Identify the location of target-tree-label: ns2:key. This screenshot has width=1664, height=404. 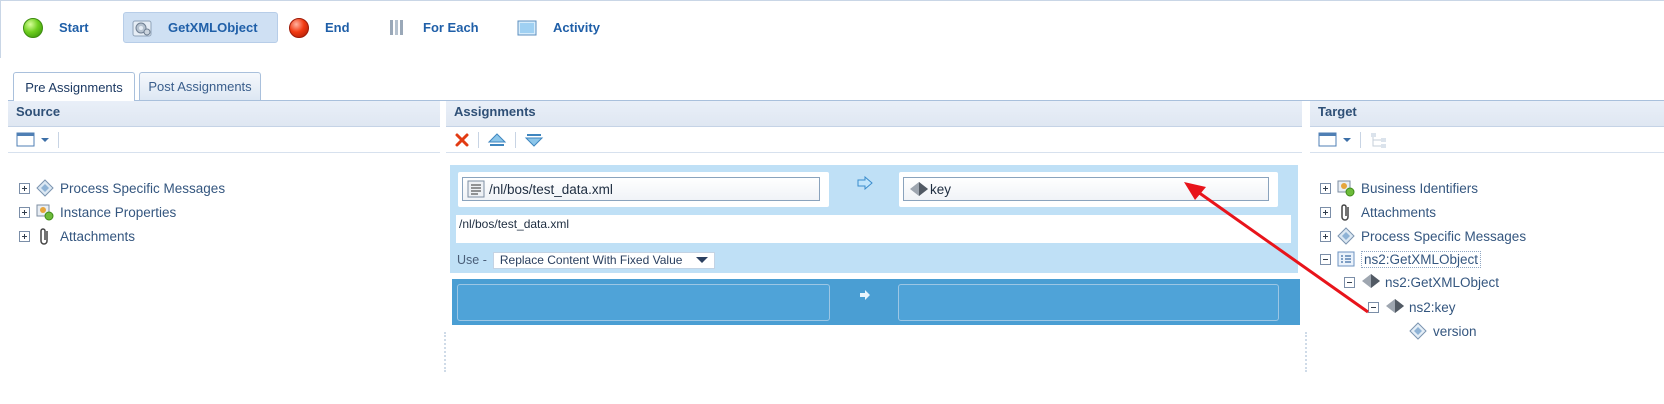
(1432, 307).